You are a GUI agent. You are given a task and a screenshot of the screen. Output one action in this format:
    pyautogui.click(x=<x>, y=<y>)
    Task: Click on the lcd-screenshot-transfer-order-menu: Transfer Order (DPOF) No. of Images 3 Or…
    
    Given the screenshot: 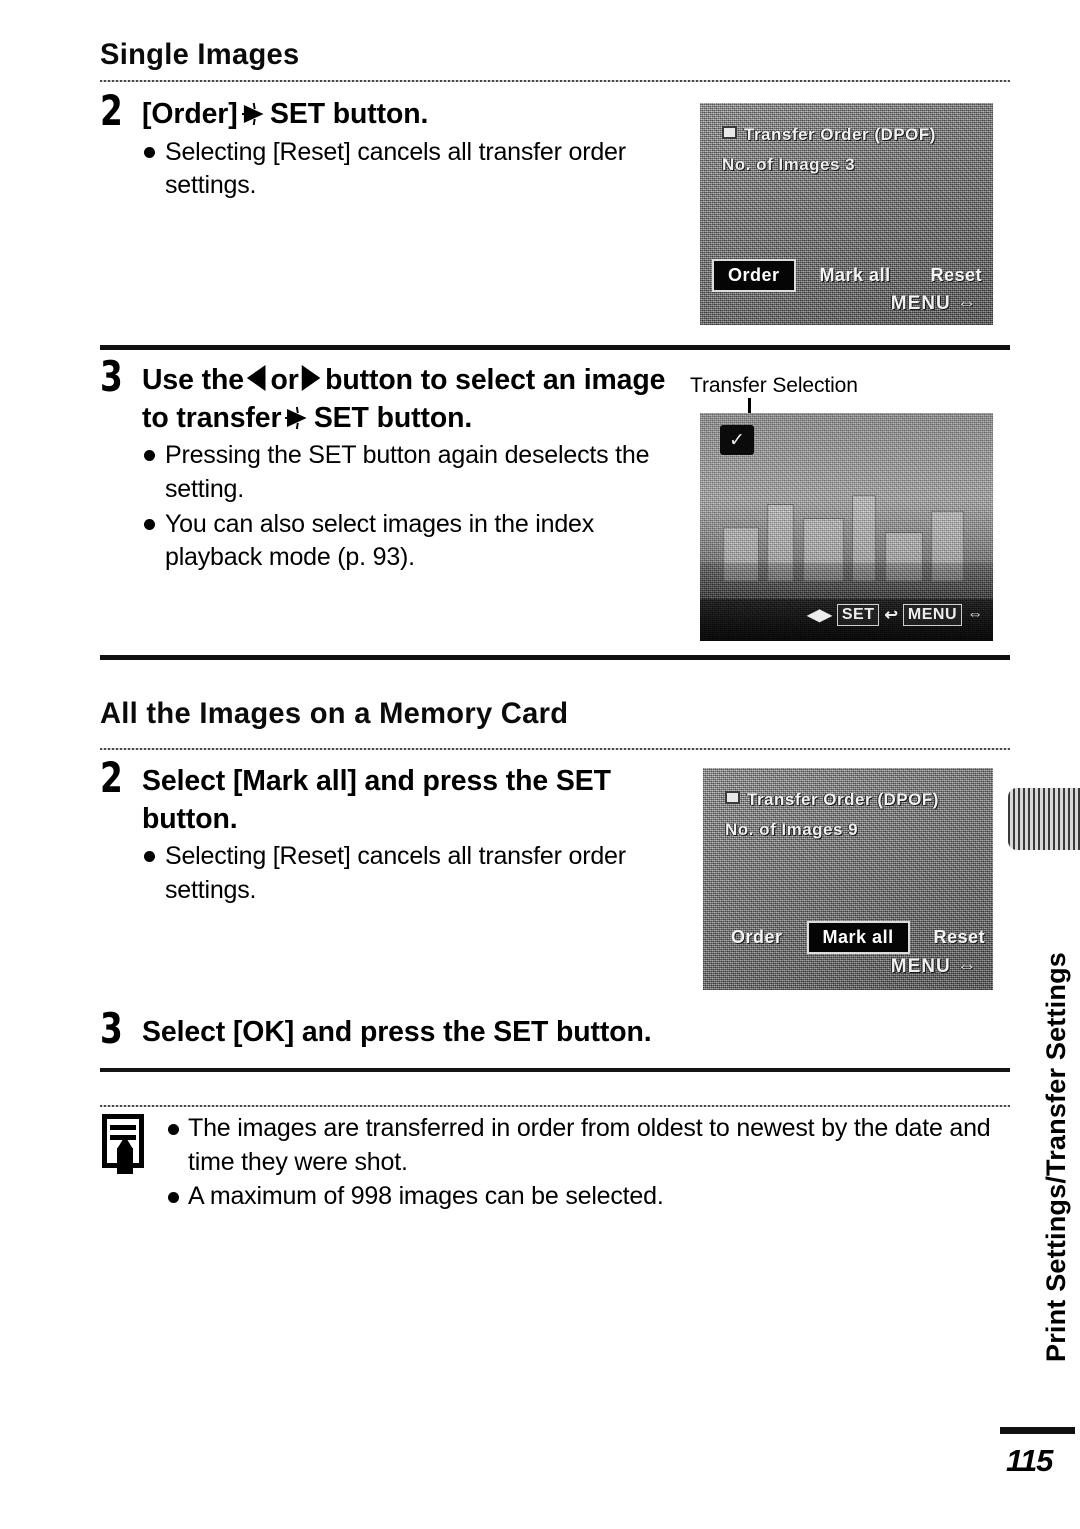 What is the action you would take?
    pyautogui.click(x=846, y=214)
    